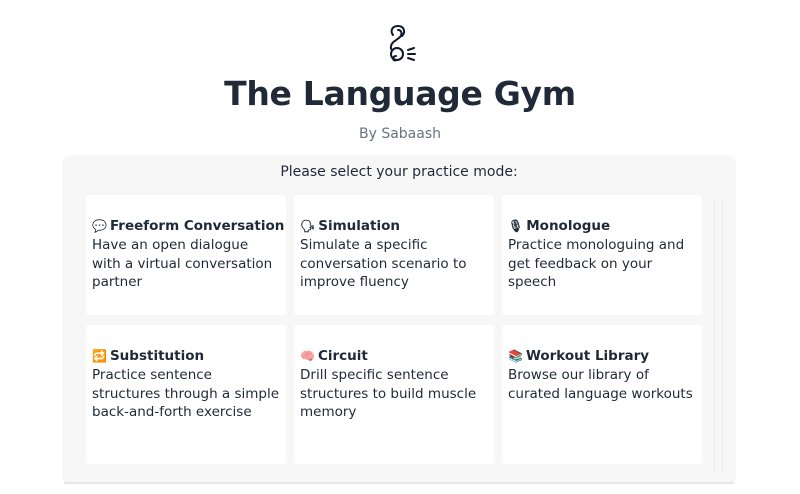  Describe the element at coordinates (718, 336) in the screenshot. I see `vertical-scrollbar` at that location.